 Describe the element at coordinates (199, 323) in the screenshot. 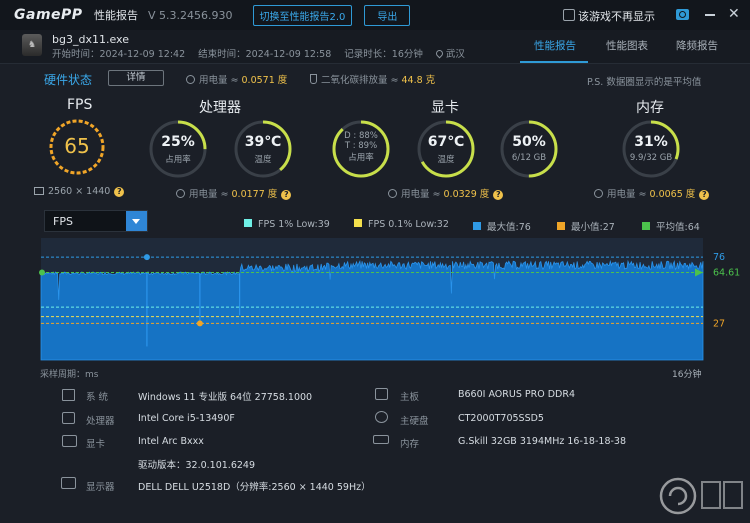

I see `min-marker` at that location.